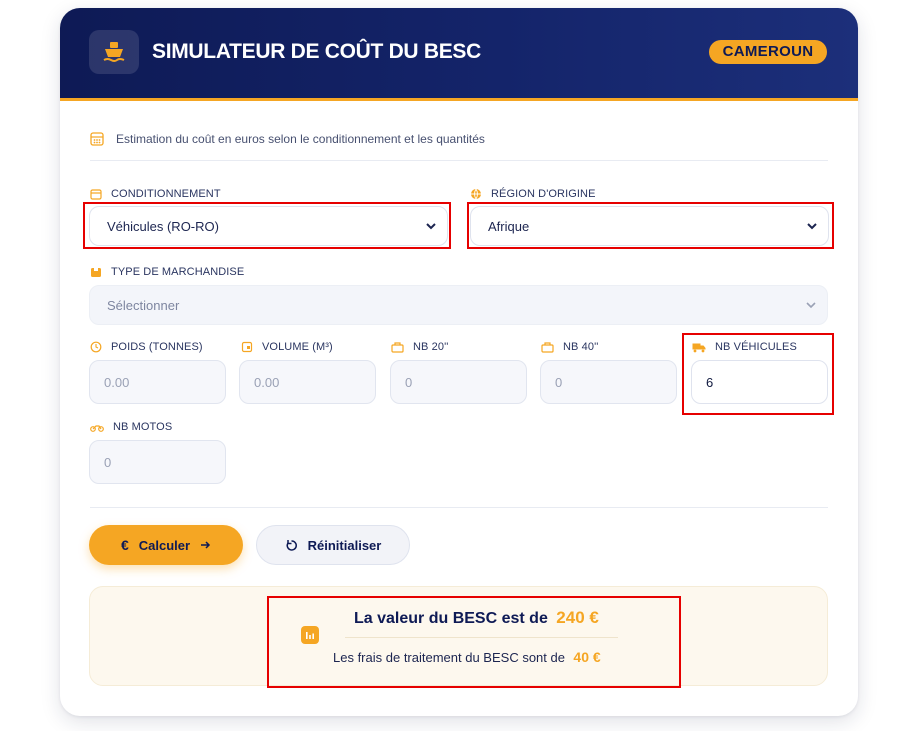 This screenshot has height=731, width=901. What do you see at coordinates (146, 347) in the screenshot?
I see `poids-label: POIDS (TONNES)` at bounding box center [146, 347].